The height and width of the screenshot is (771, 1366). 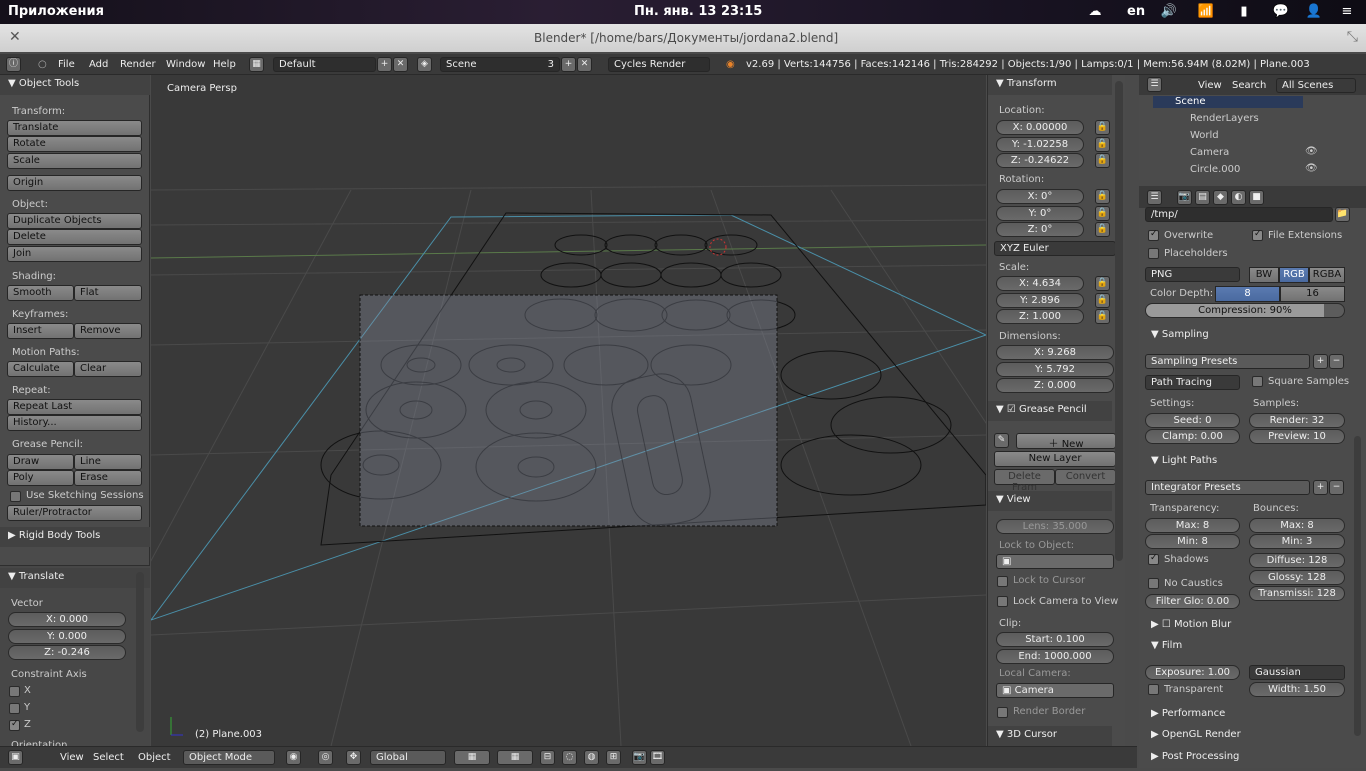 What do you see at coordinates (1055, 385) in the screenshot?
I see `dimension-z-field: Z: 0.000` at bounding box center [1055, 385].